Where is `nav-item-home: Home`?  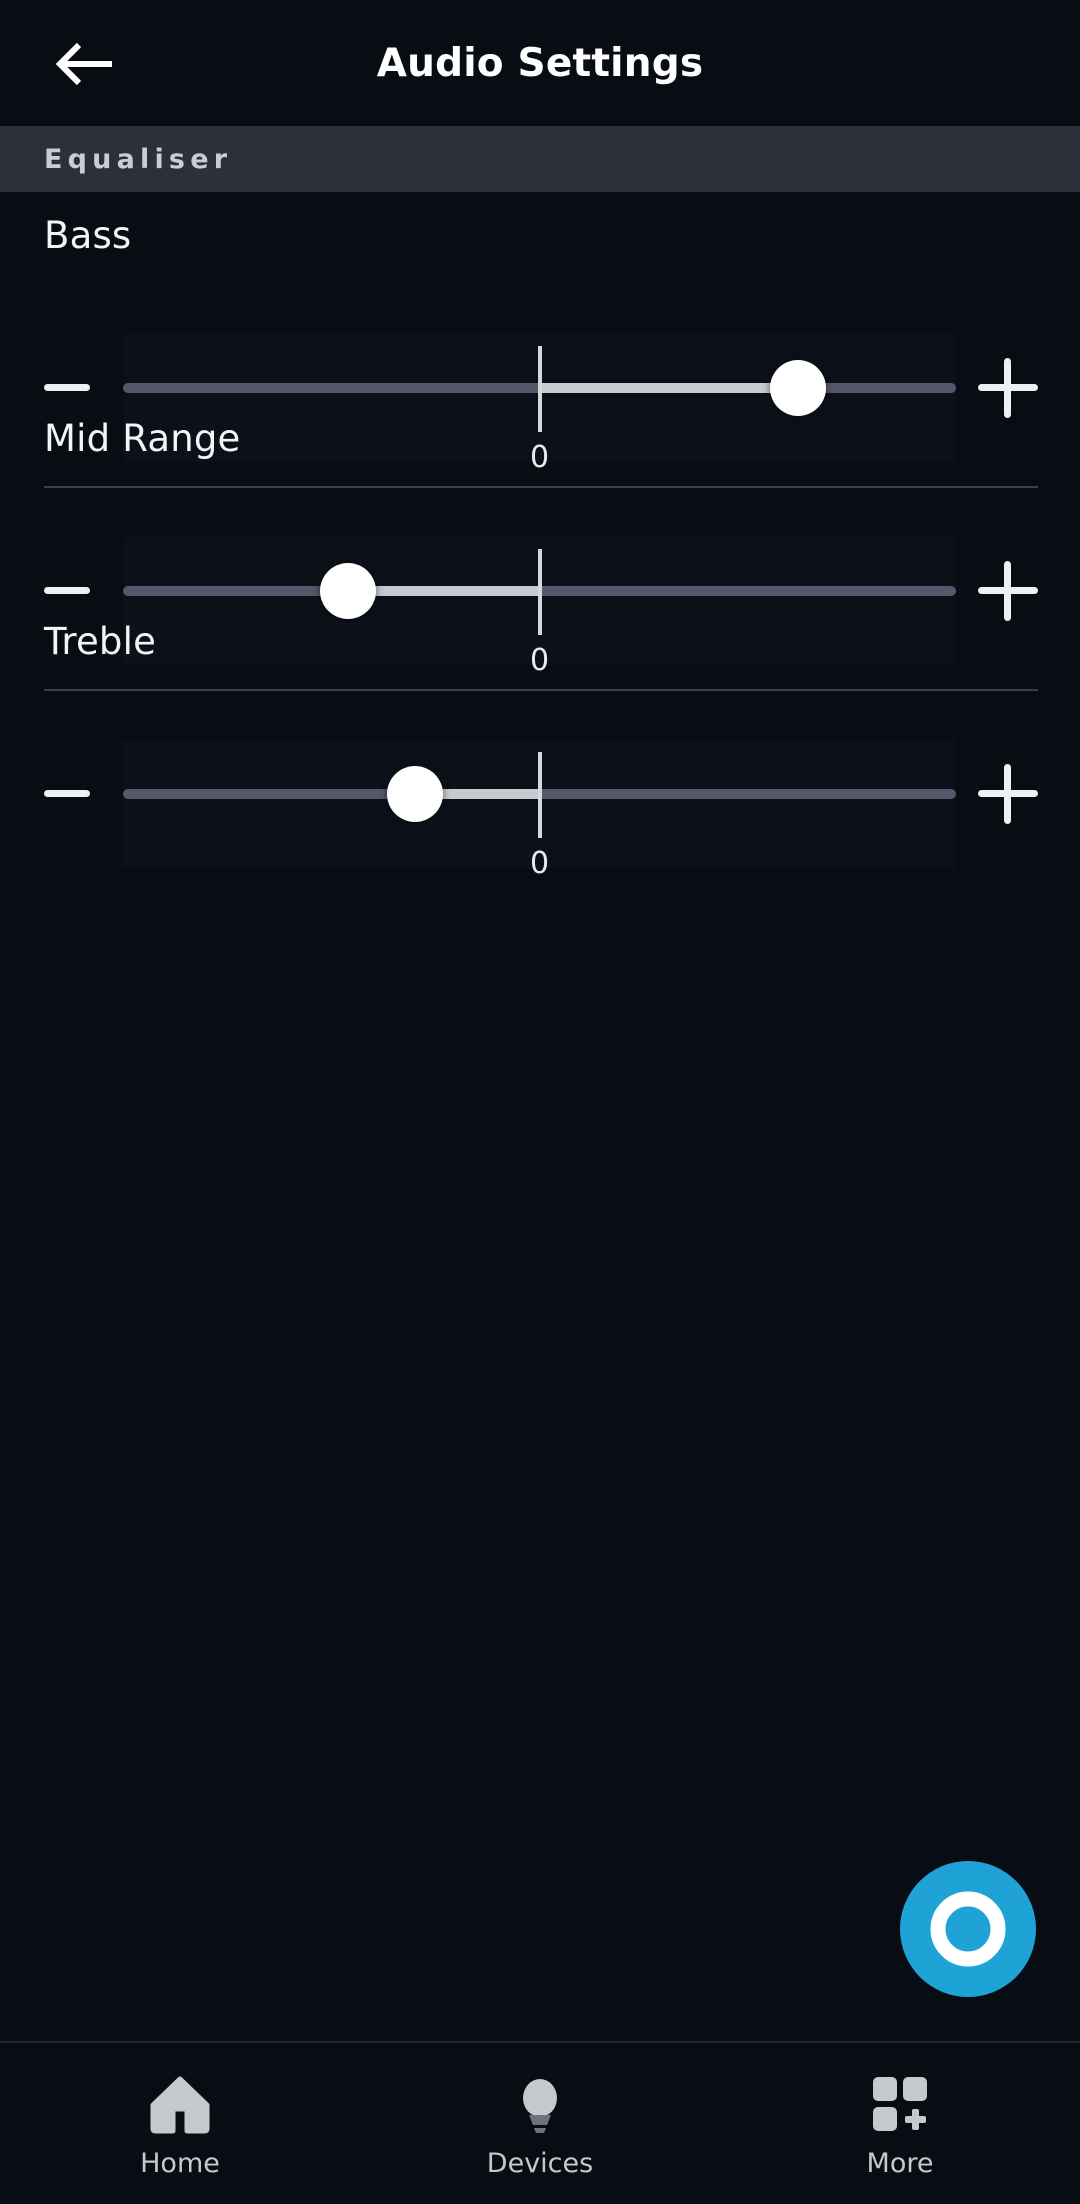 nav-item-home: Home is located at coordinates (180, 2123).